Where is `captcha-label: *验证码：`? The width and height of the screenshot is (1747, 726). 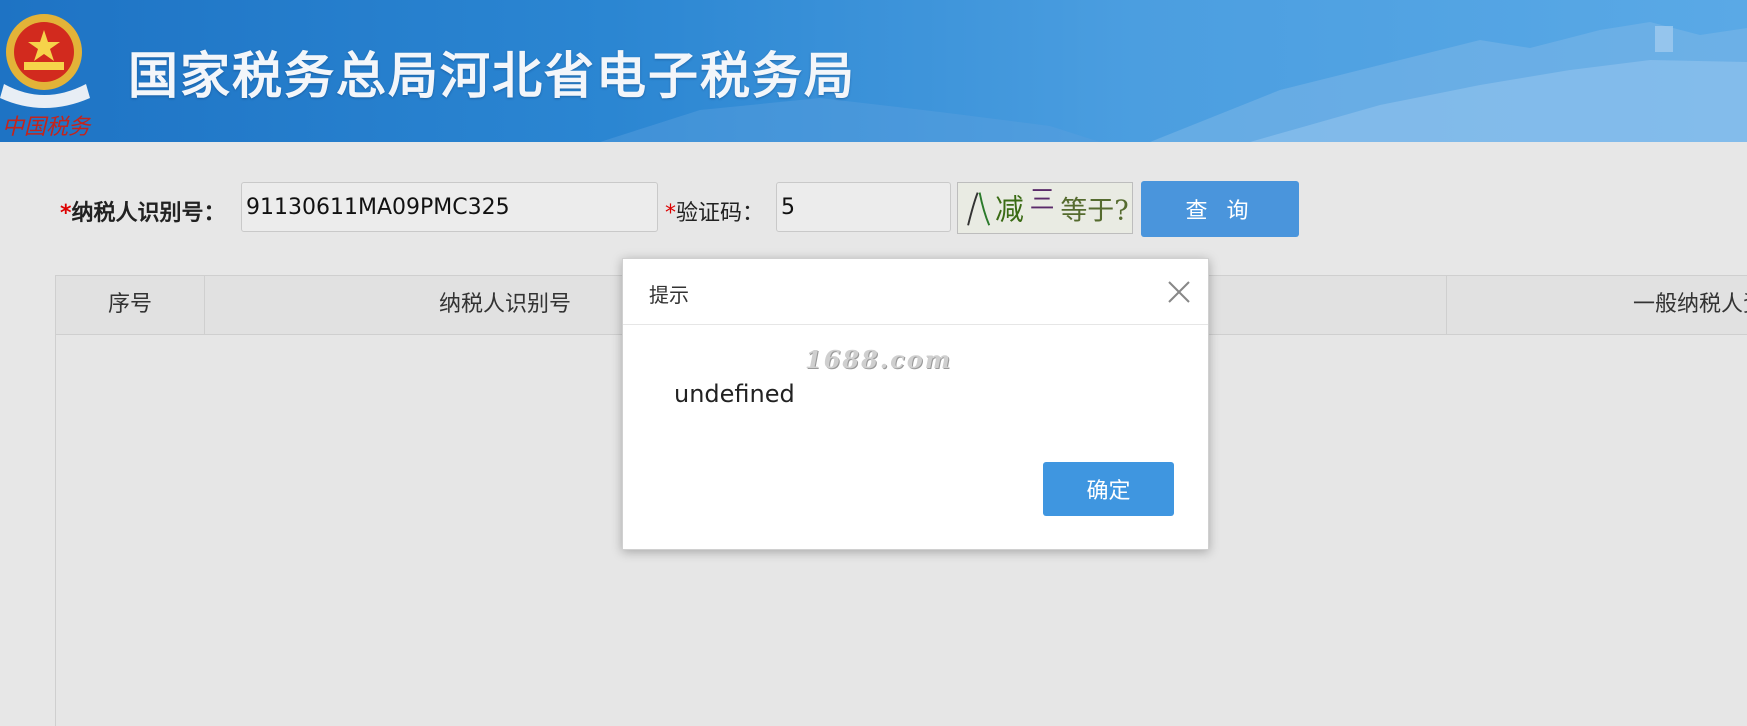 captcha-label: *验证码： is located at coordinates (715, 213).